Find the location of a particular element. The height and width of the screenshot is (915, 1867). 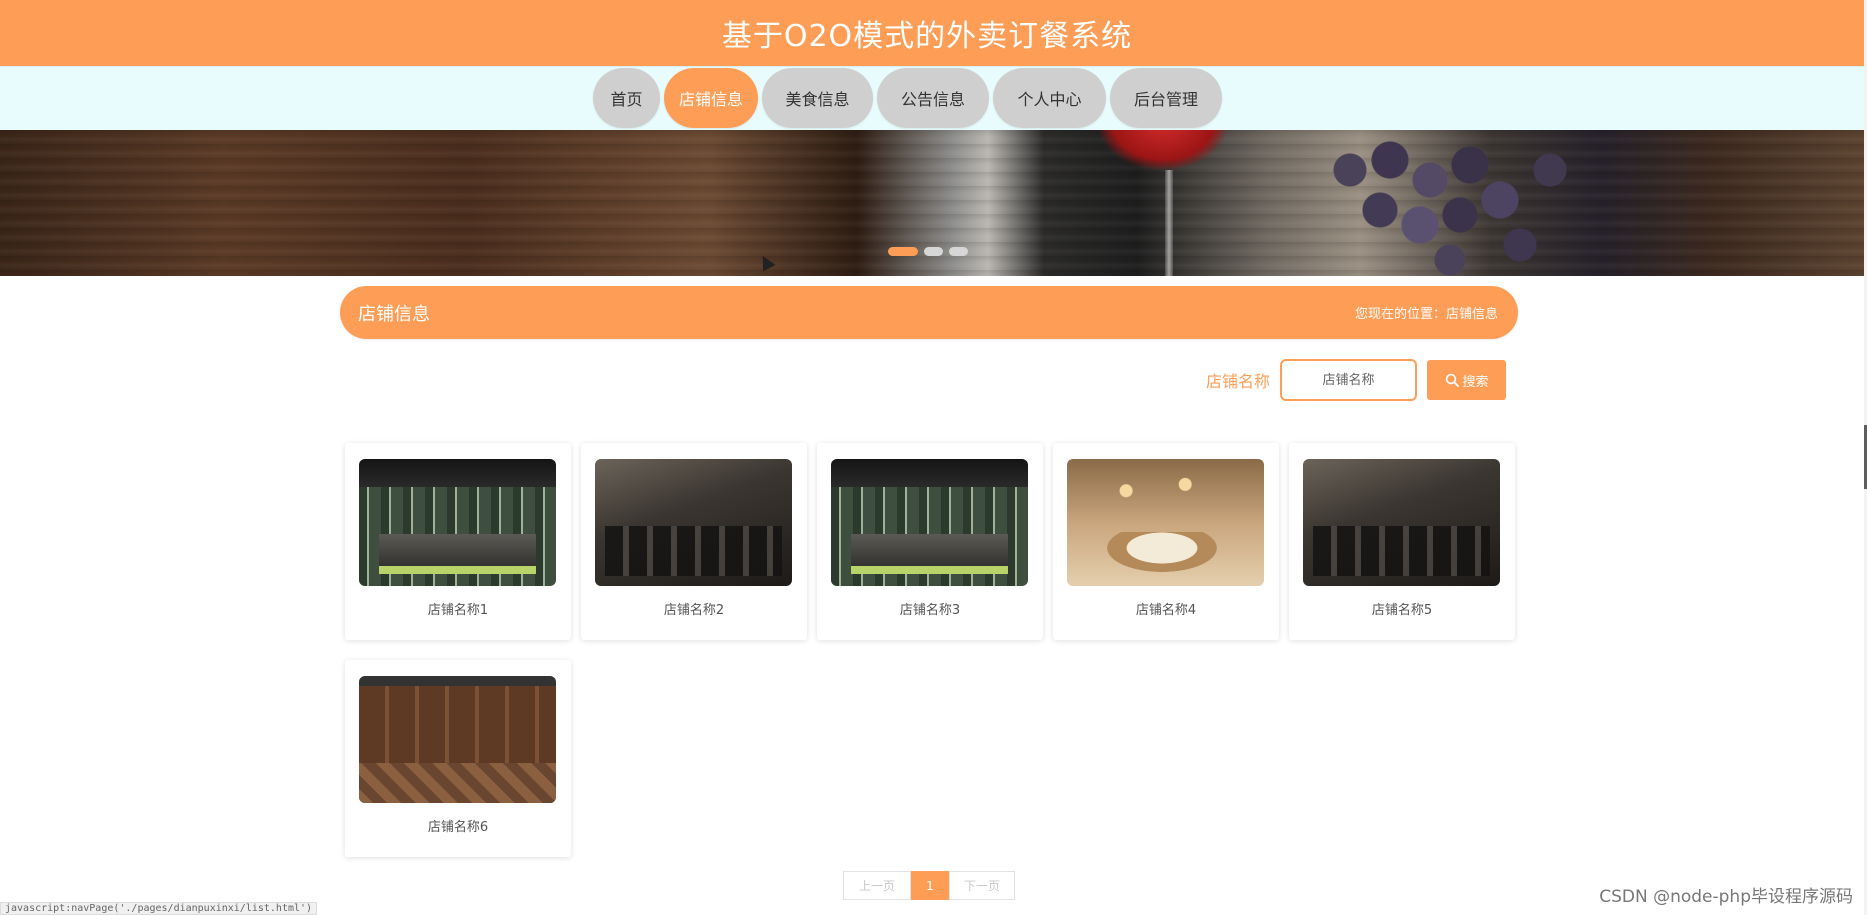

search-label: 店铺名称 is located at coordinates (1238, 381).